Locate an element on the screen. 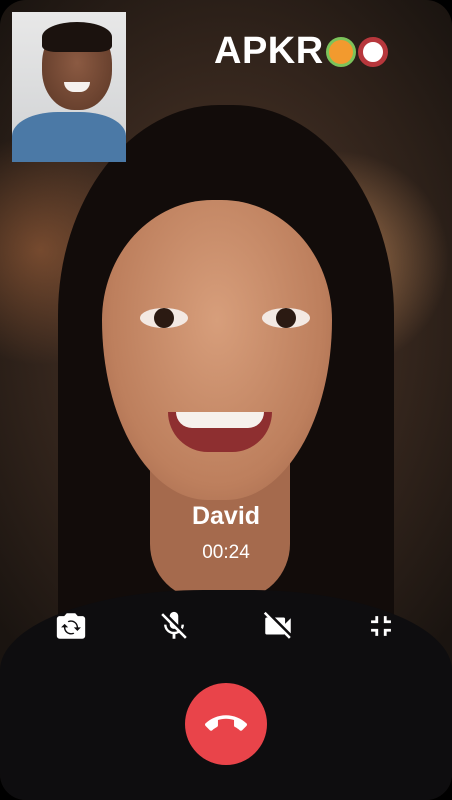  video-off-button is located at coordinates (278, 626).